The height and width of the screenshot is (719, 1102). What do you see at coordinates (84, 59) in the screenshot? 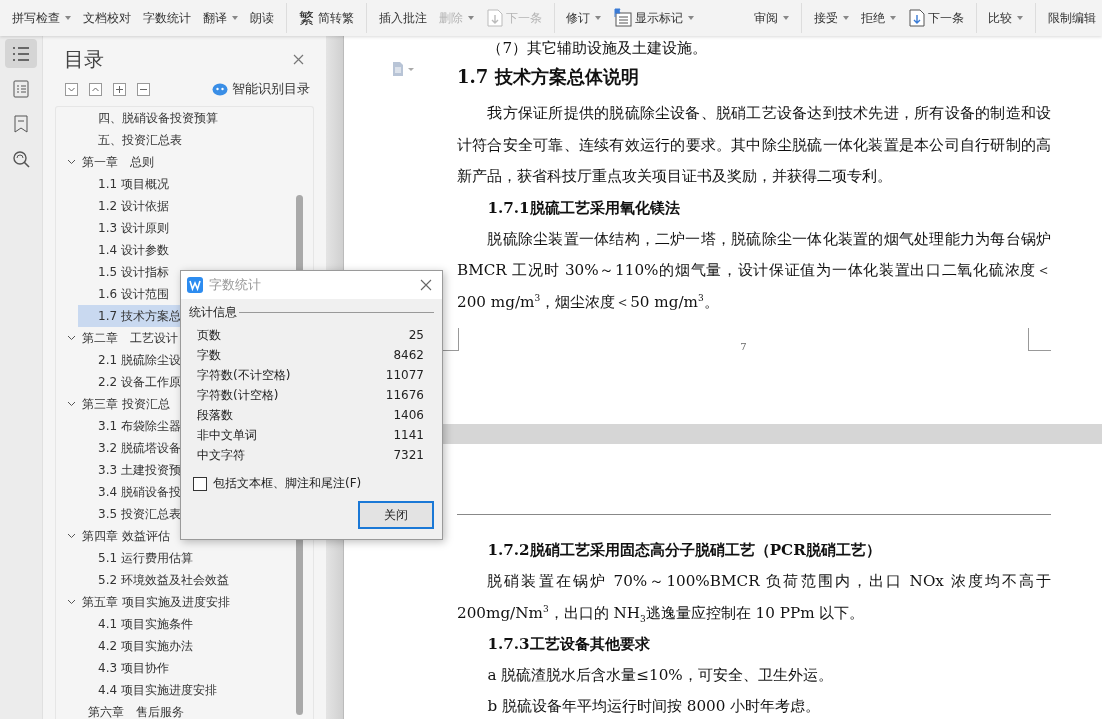
I see `panel-title: 目录` at bounding box center [84, 59].